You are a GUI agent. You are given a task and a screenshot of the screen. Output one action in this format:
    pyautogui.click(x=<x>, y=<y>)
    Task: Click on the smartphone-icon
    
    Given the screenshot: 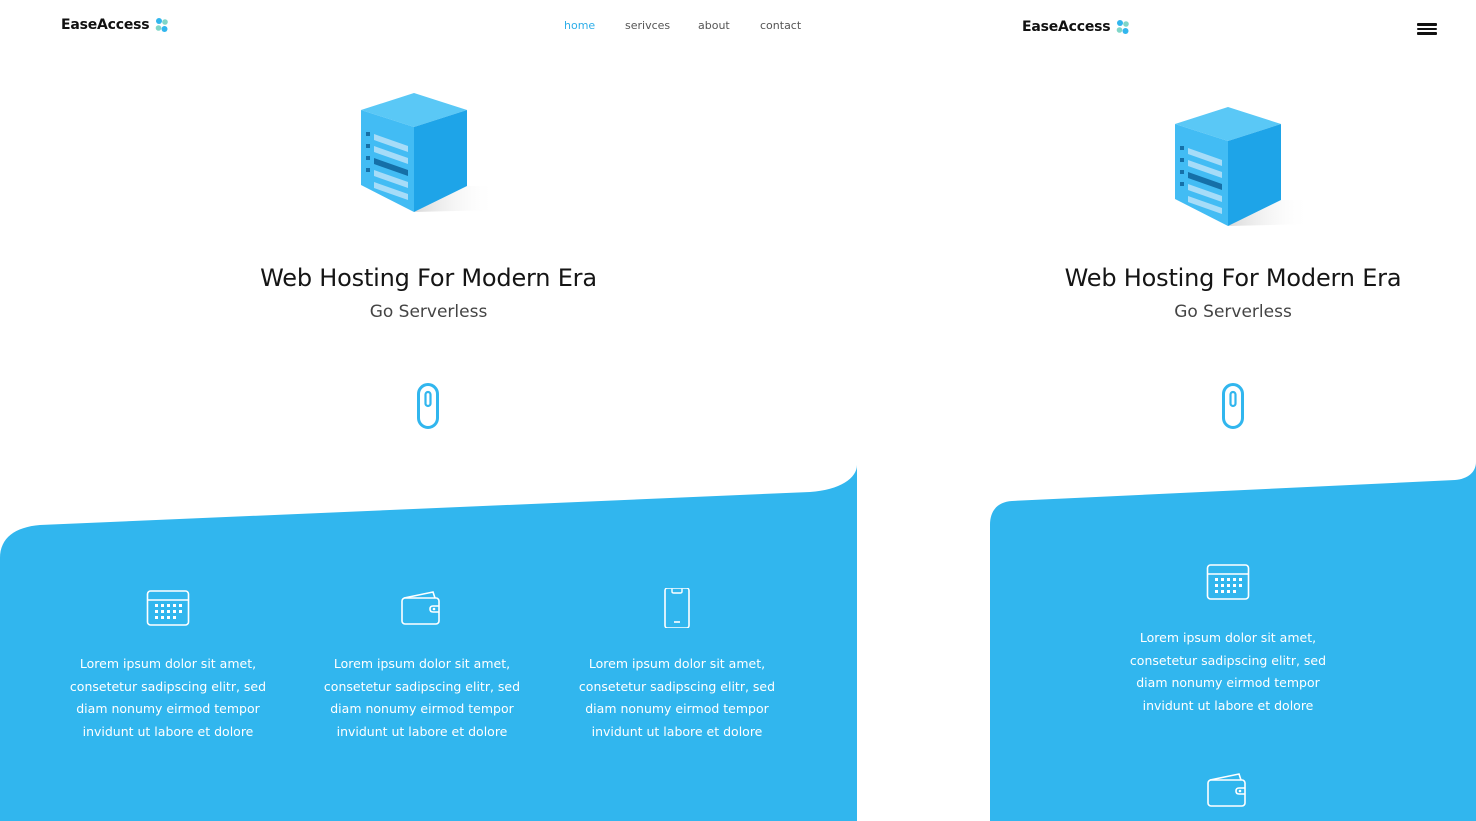 What is the action you would take?
    pyautogui.click(x=677, y=608)
    